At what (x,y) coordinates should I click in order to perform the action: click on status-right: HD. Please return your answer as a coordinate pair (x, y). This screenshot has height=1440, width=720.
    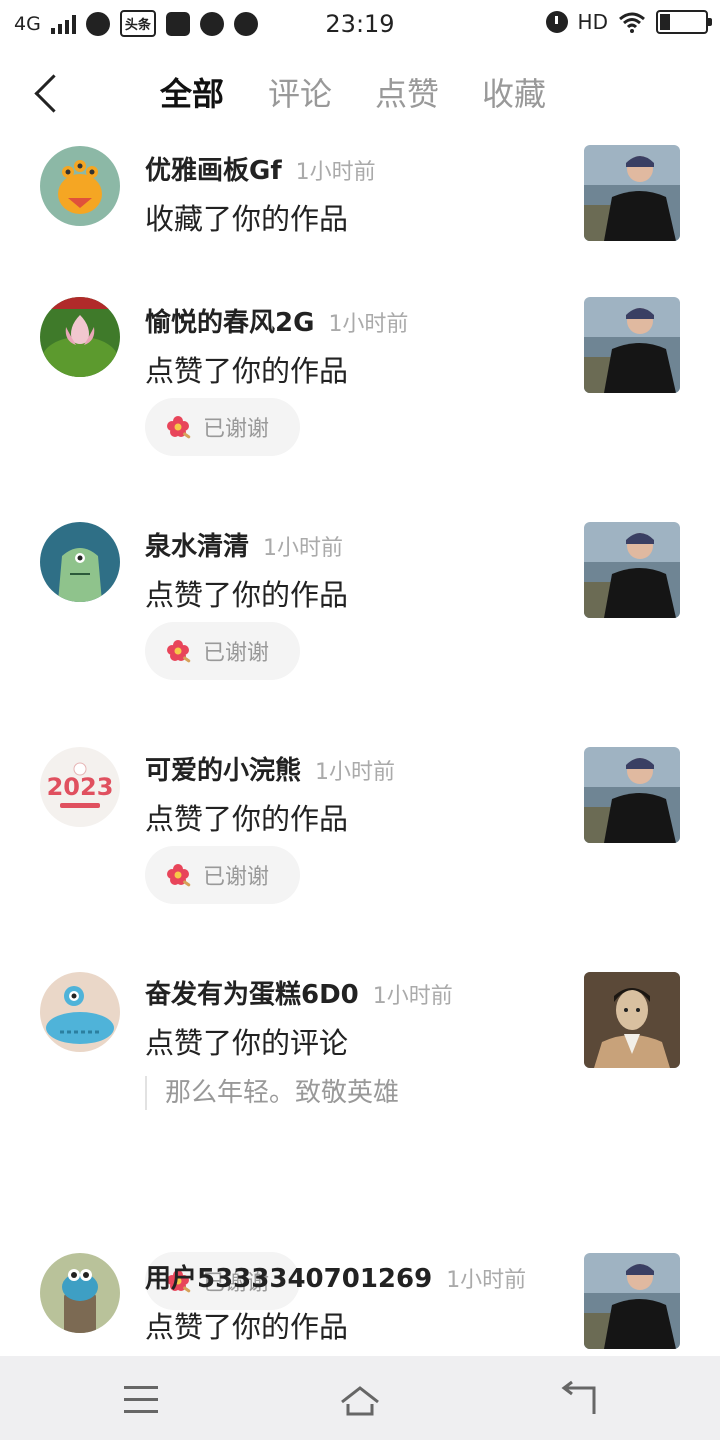
    Looking at the image, I should click on (628, 22).